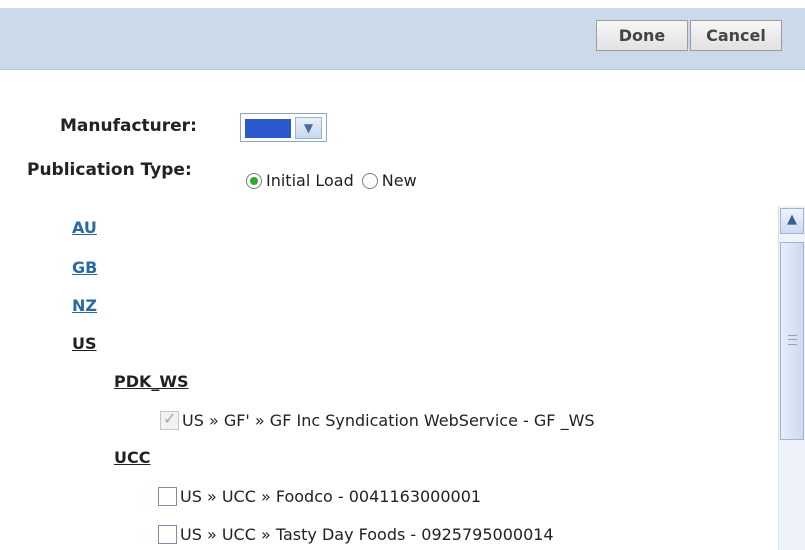 The width and height of the screenshot is (805, 550). I want to click on tree-market-nz: NZ, so click(84, 305).